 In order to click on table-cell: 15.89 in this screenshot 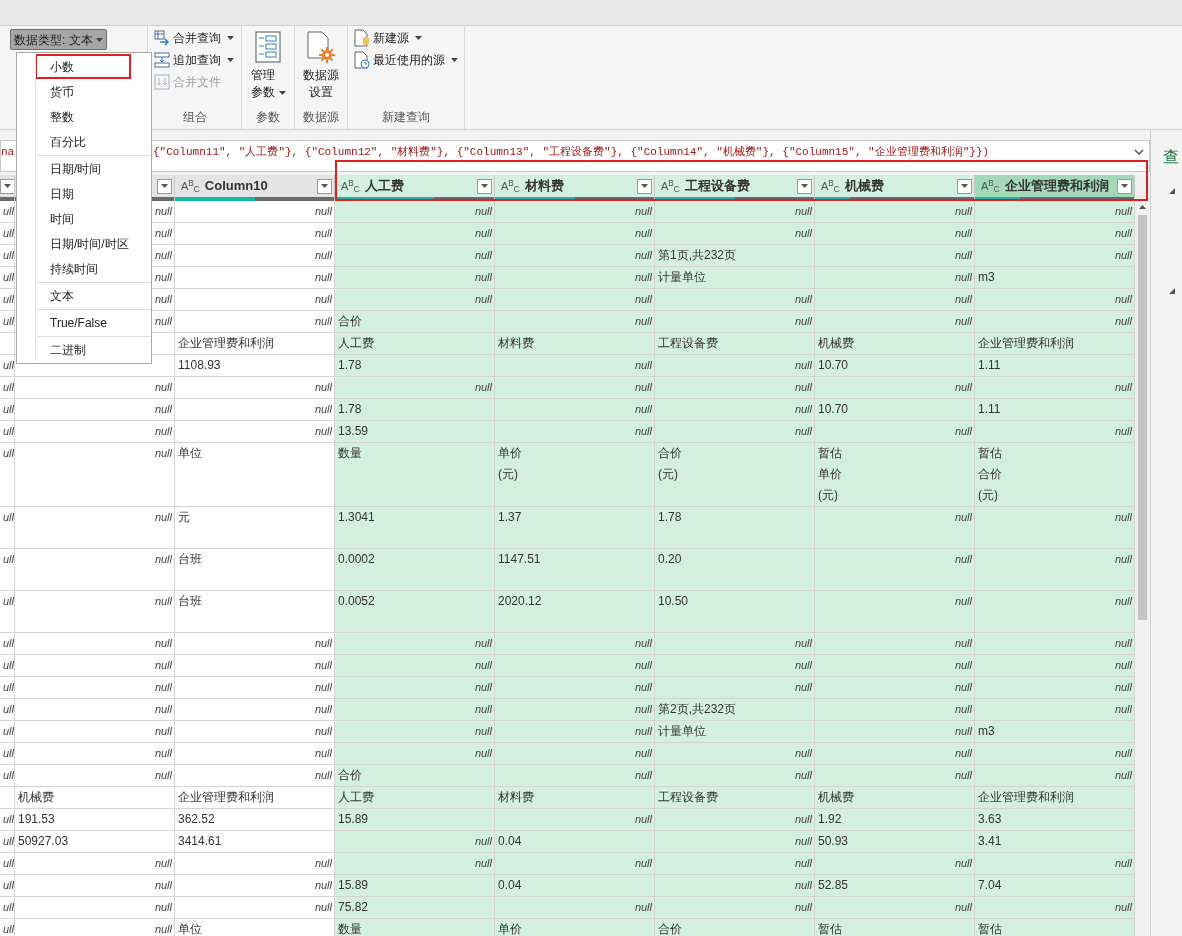, I will do `click(415, 820)`.